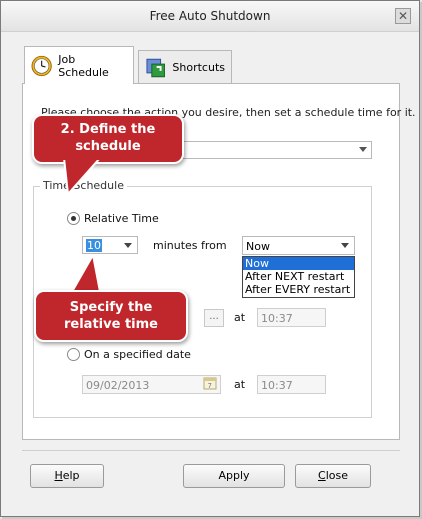 The width and height of the screenshot is (422, 519). I want to click on define-callout-pointer, so click(82, 177).